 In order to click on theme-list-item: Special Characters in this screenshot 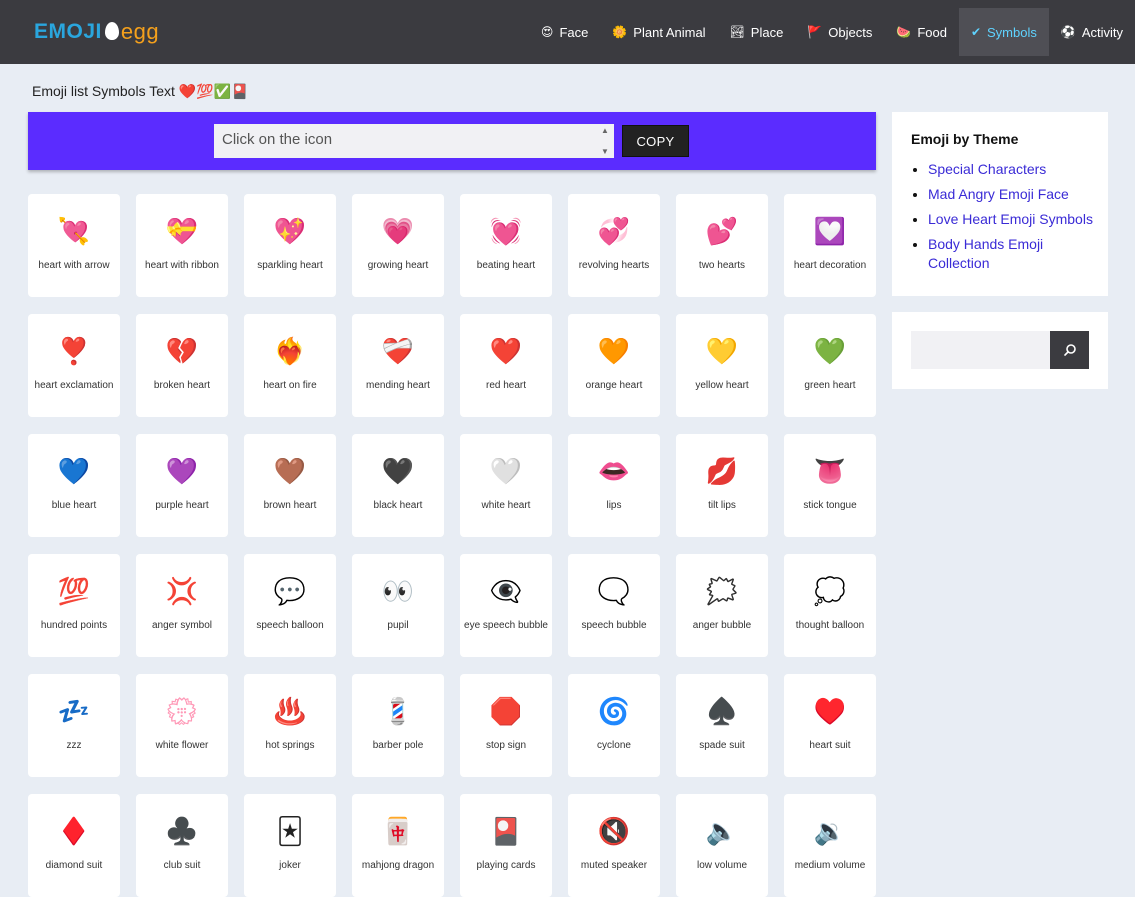, I will do `click(1015, 169)`.